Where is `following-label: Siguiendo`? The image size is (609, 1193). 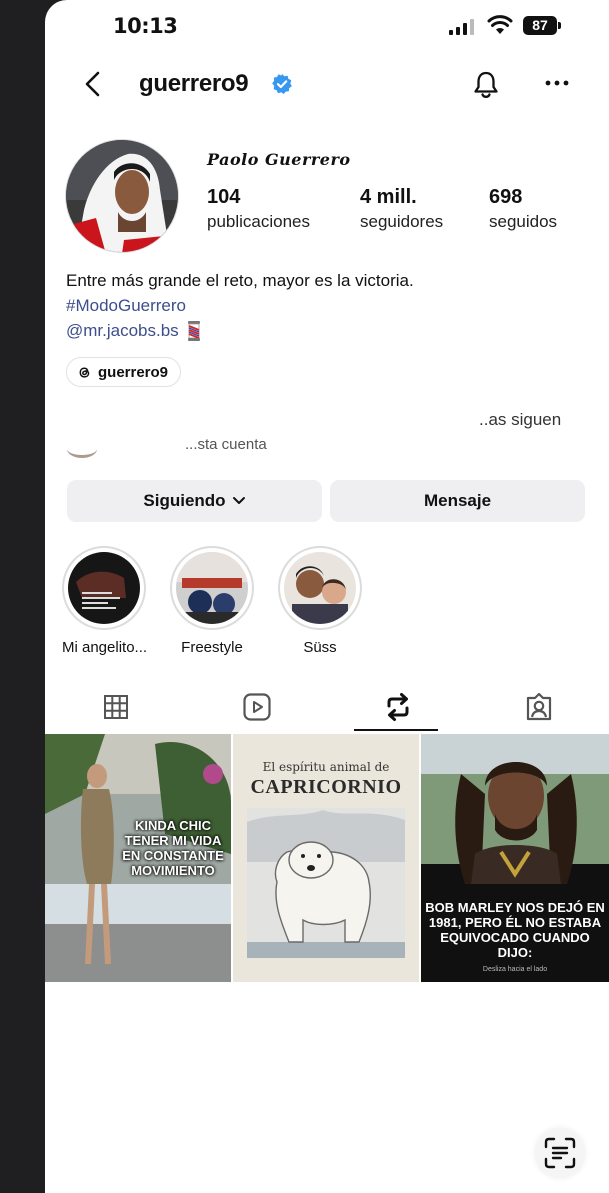 following-label: Siguiendo is located at coordinates (184, 500).